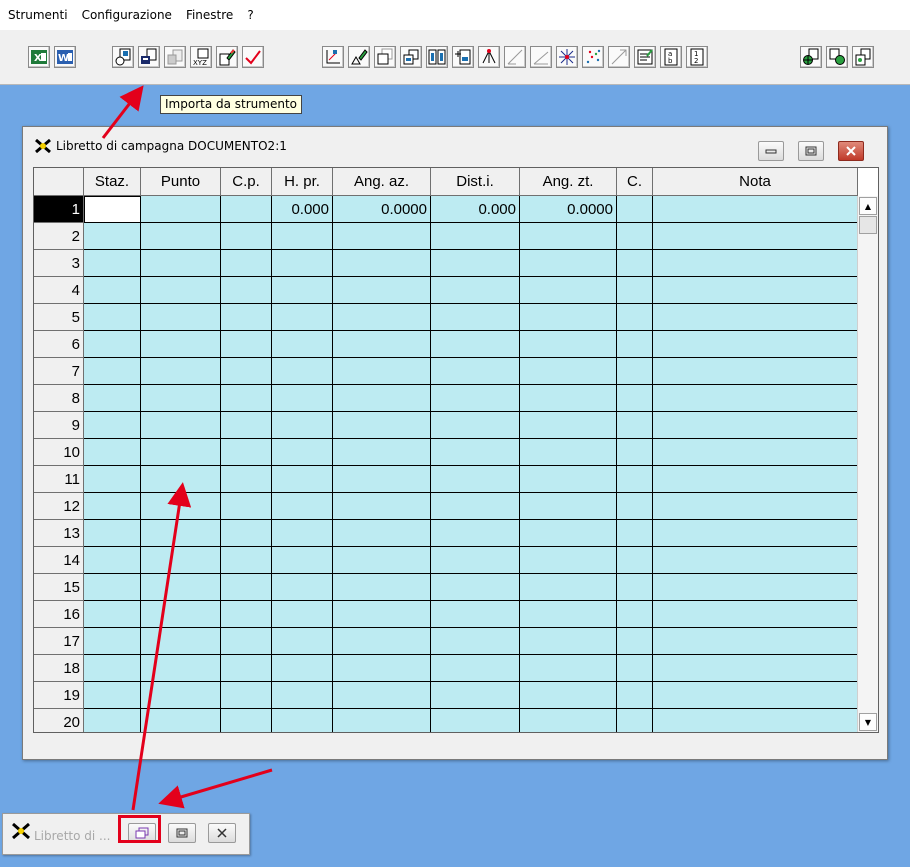 Image resolution: width=910 pixels, height=867 pixels. What do you see at coordinates (811, 57) in the screenshot?
I see `globe-doc-icon` at bounding box center [811, 57].